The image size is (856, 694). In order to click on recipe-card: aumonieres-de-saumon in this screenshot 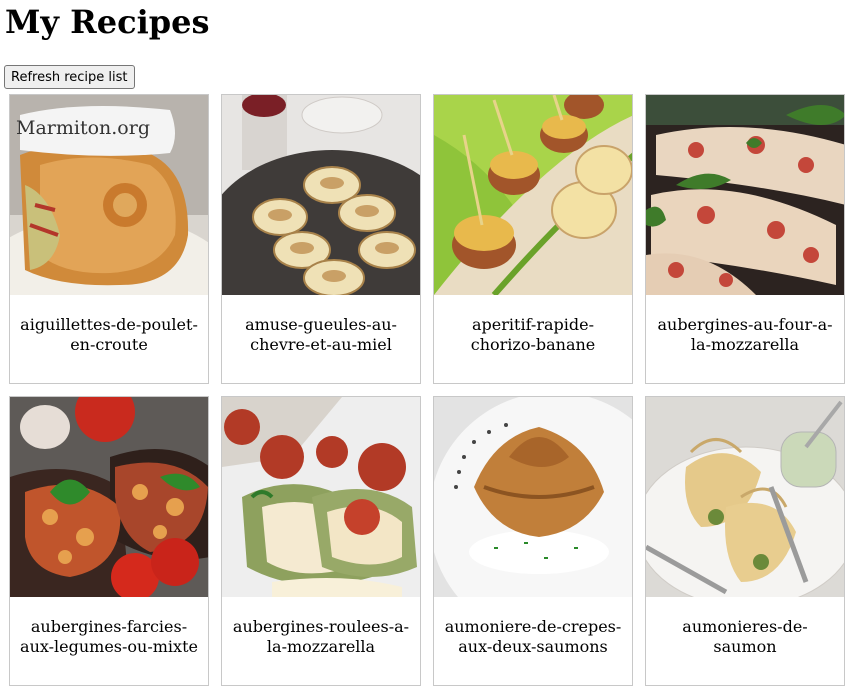, I will do `click(745, 541)`.